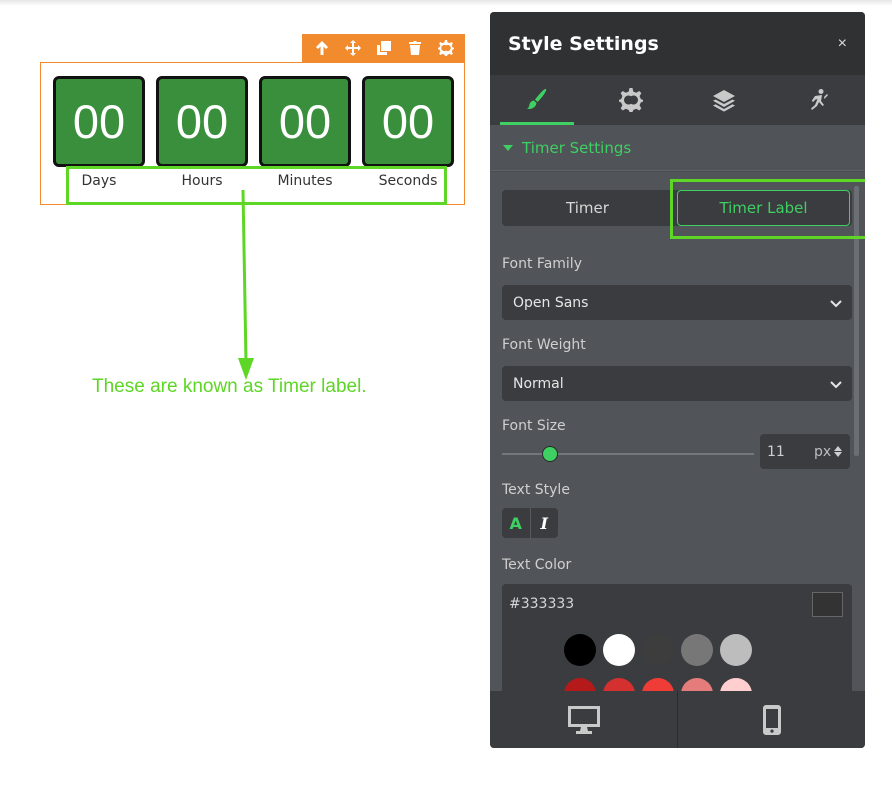 The width and height of the screenshot is (892, 786). I want to click on font-size-value: 11, so click(776, 451).